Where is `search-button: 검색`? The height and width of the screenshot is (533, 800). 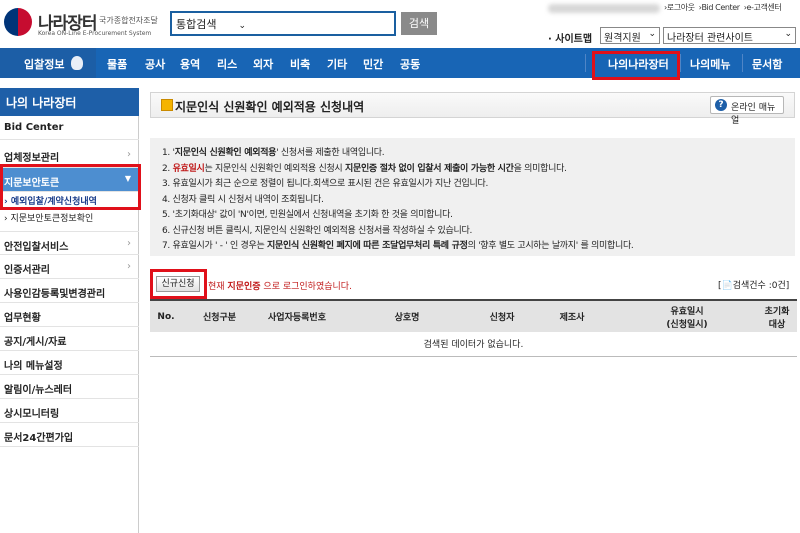 search-button: 검색 is located at coordinates (419, 23).